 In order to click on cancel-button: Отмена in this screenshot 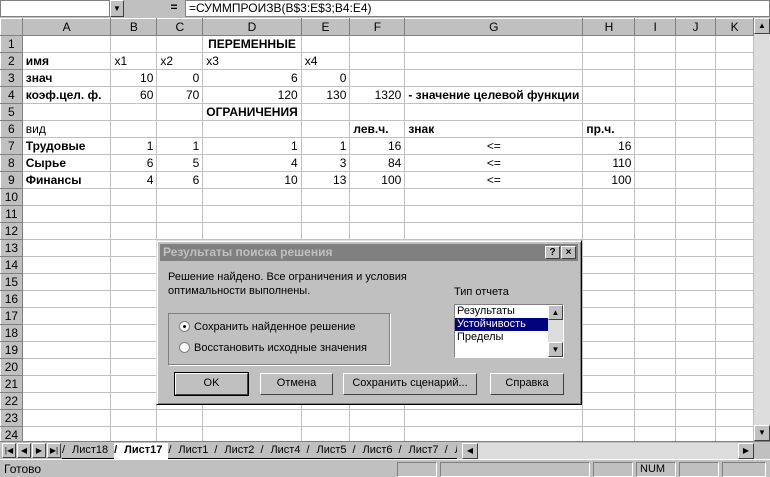, I will do `click(296, 384)`.